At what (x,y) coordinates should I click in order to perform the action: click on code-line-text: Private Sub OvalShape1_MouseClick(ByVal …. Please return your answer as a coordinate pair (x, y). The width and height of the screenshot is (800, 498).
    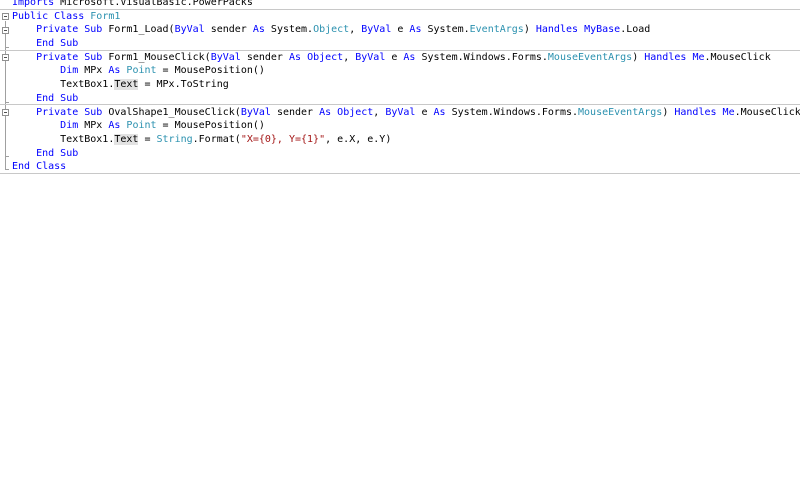
    Looking at the image, I should click on (406, 113).